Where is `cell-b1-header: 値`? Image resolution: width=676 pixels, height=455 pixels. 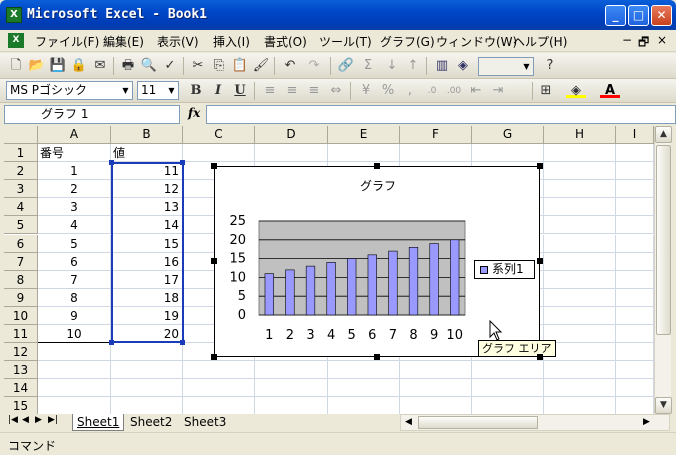 cell-b1-header: 値 is located at coordinates (147, 153).